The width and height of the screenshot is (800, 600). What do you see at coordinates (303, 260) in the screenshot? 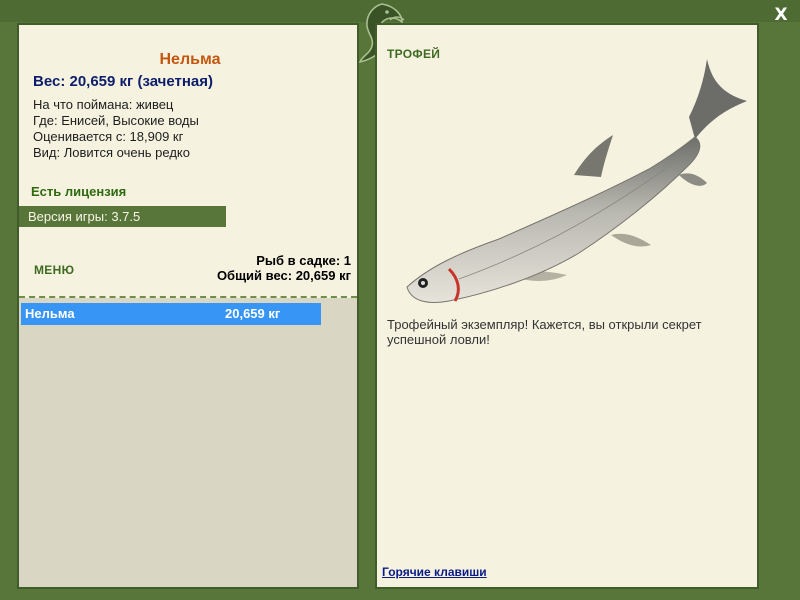
I see `keepnet-count: Рыб в садке: 1` at bounding box center [303, 260].